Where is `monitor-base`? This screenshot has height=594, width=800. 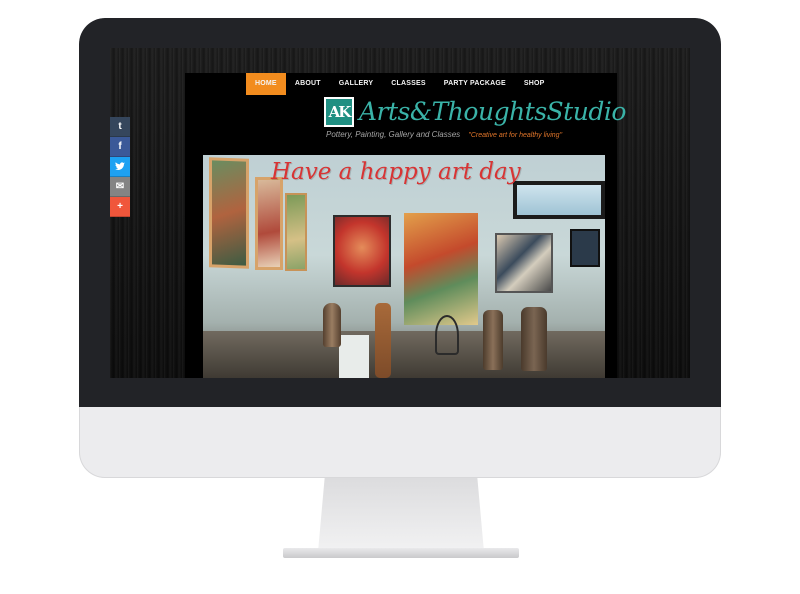 monitor-base is located at coordinates (401, 553).